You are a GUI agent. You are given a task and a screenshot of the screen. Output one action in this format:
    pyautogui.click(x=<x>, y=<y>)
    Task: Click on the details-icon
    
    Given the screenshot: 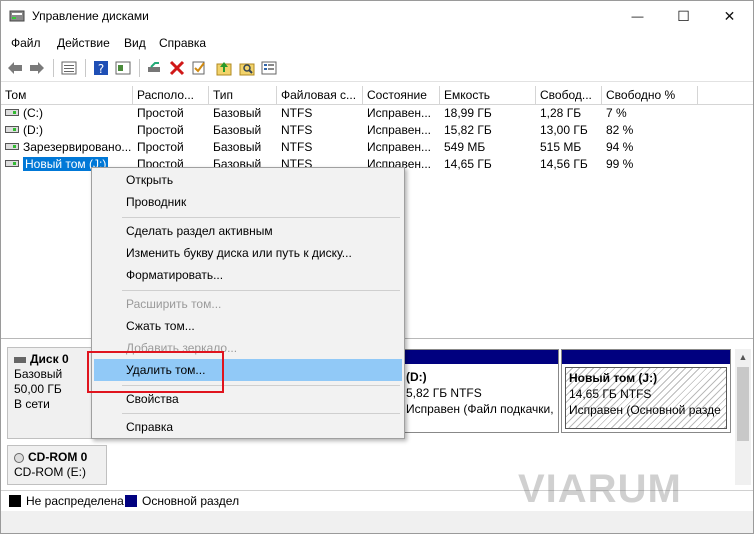 What is the action you would take?
    pyautogui.click(x=269, y=68)
    